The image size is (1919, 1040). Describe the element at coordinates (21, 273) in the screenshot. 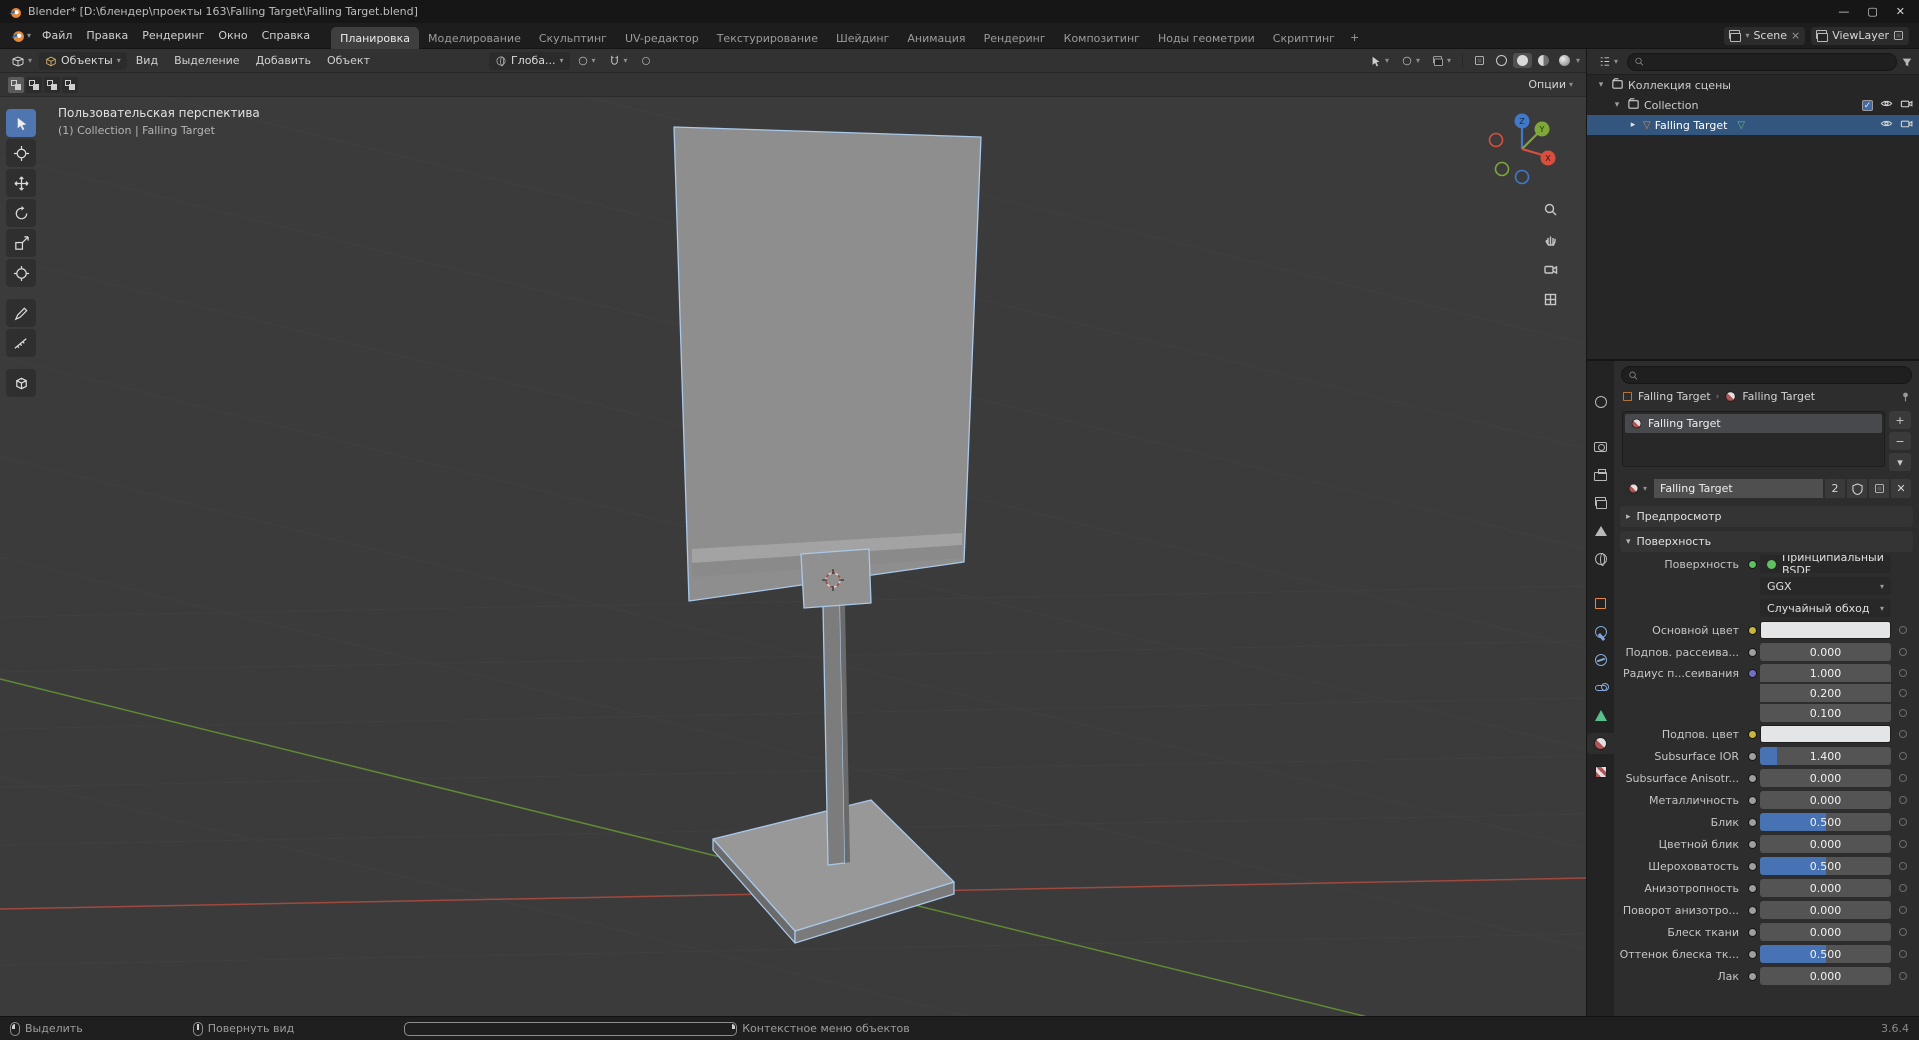

I see `tool-transform` at that location.